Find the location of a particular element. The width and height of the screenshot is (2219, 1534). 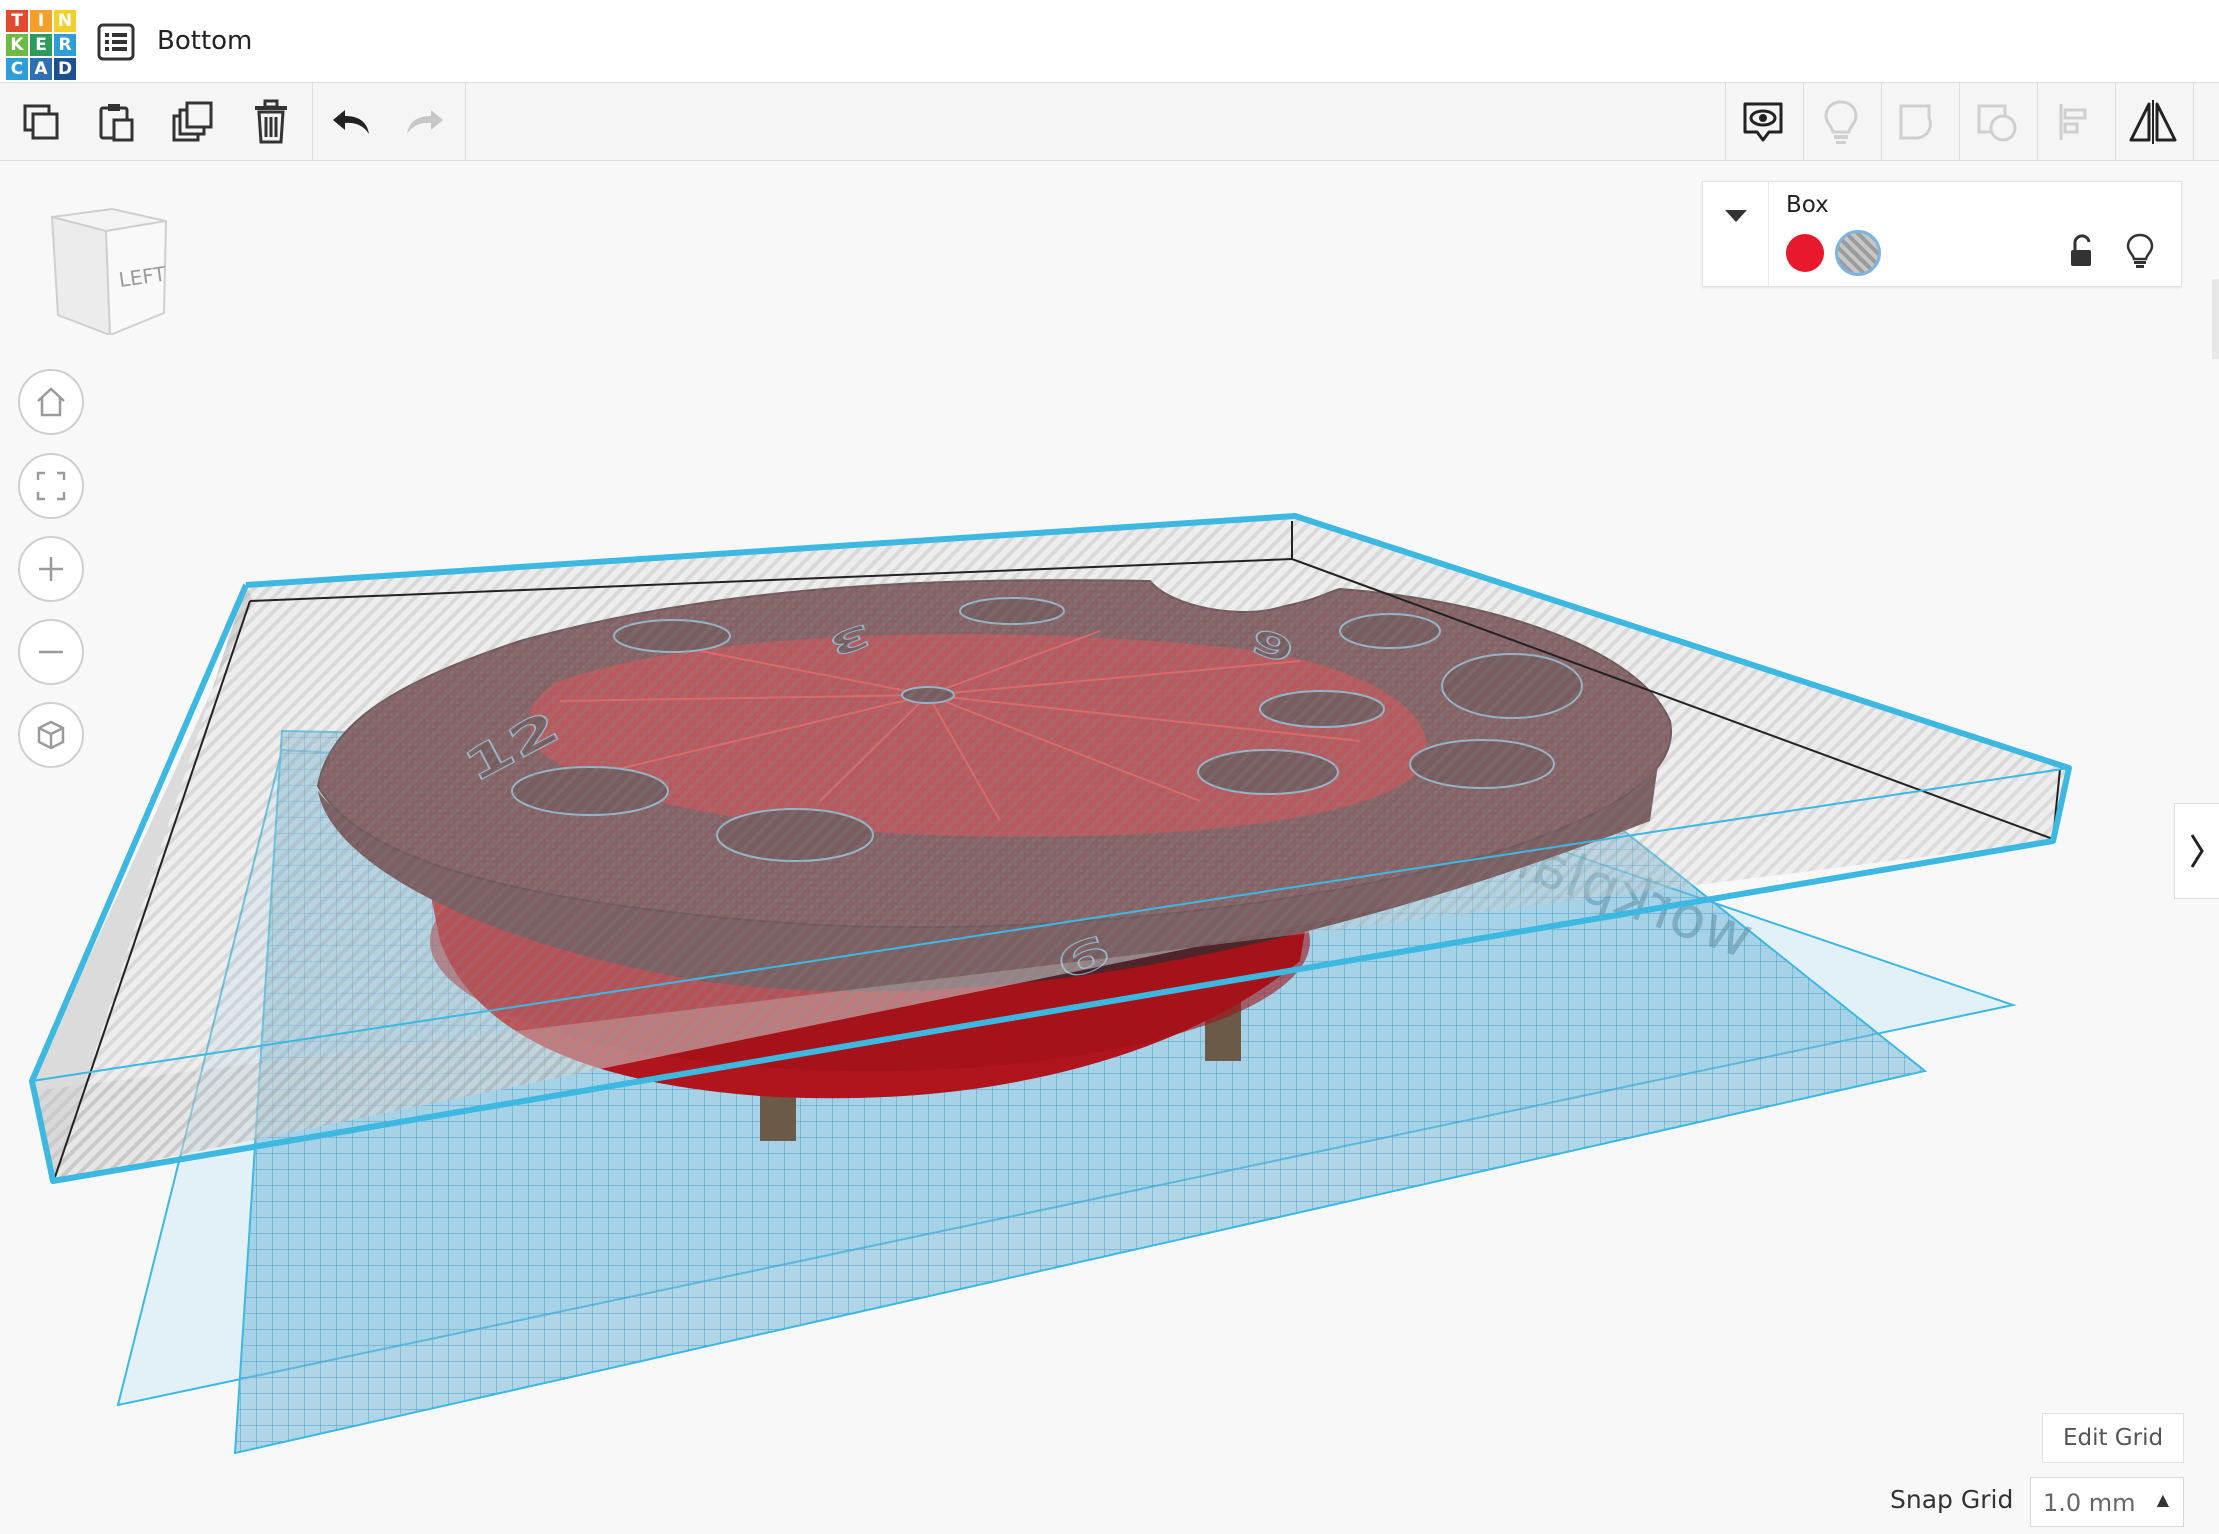

bulb-icon is located at coordinates (1841, 122).